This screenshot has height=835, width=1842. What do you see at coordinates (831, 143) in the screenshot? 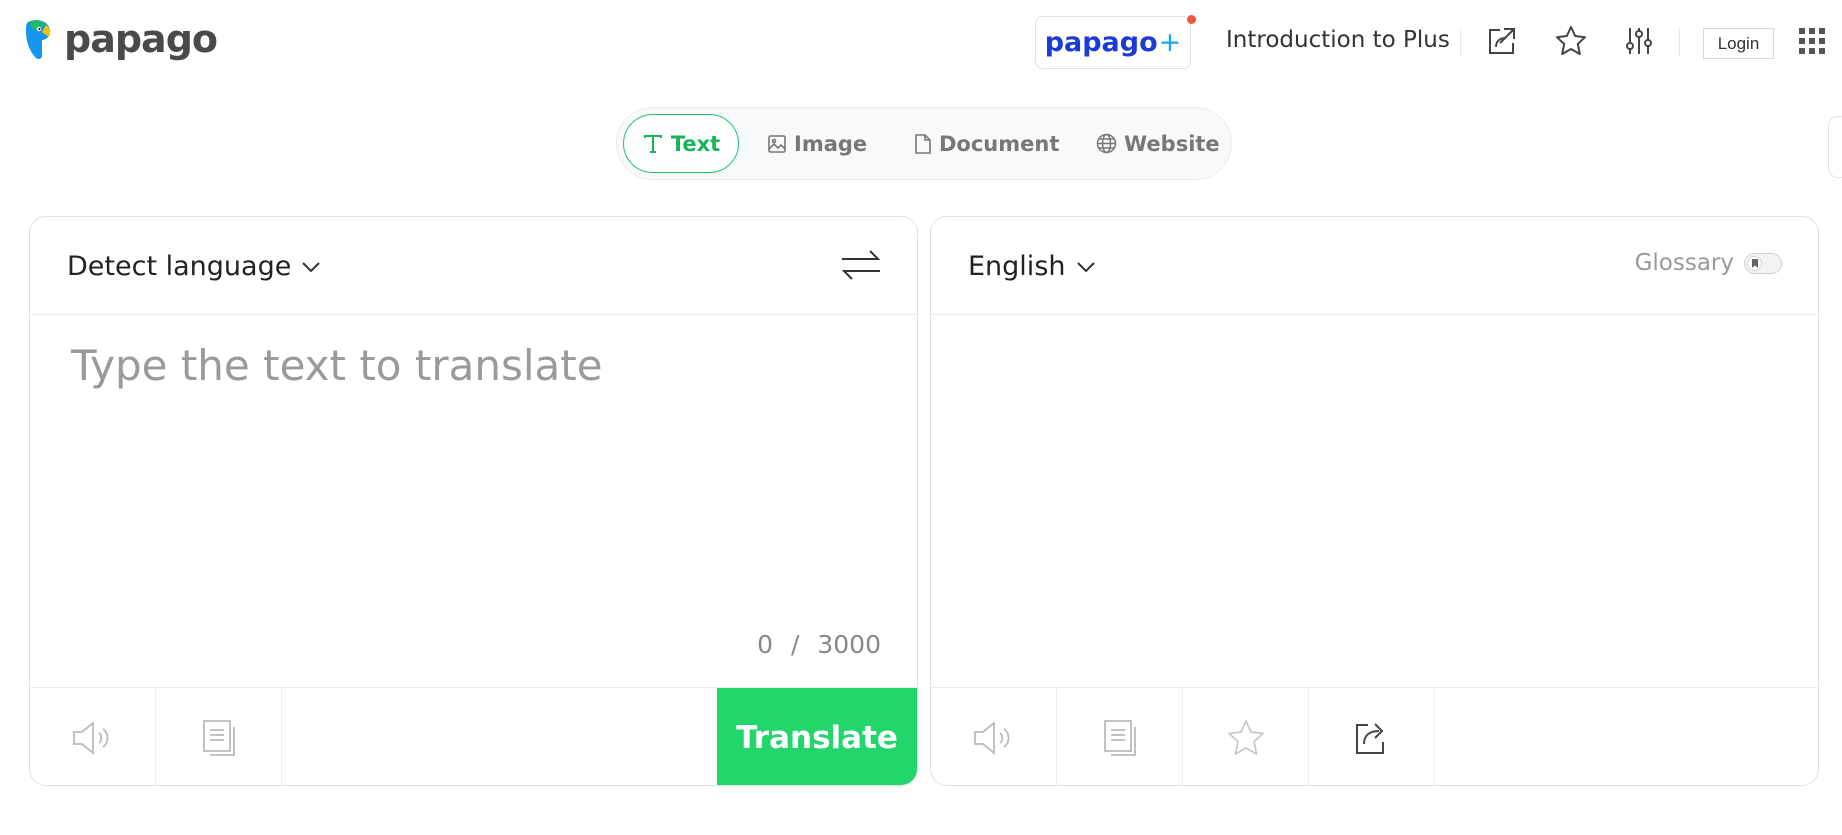
I see `tab-image-label: Image` at bounding box center [831, 143].